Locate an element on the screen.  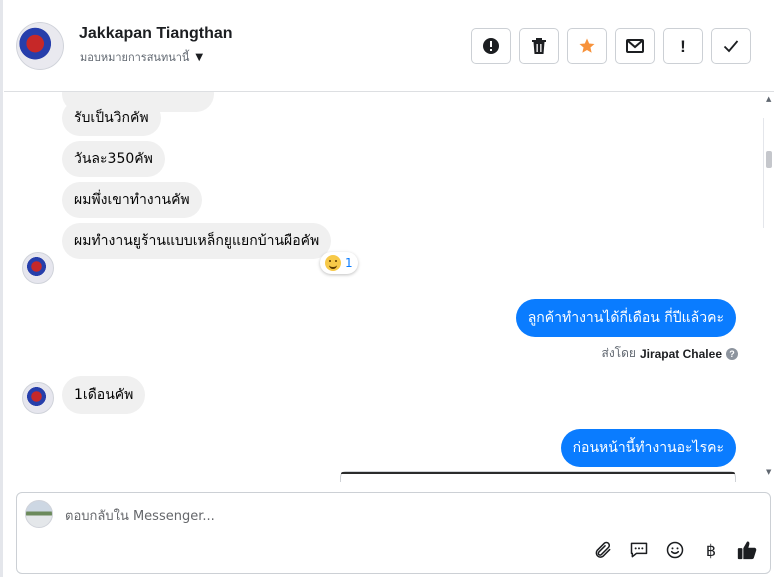
paperclip-icon is located at coordinates (603, 549).